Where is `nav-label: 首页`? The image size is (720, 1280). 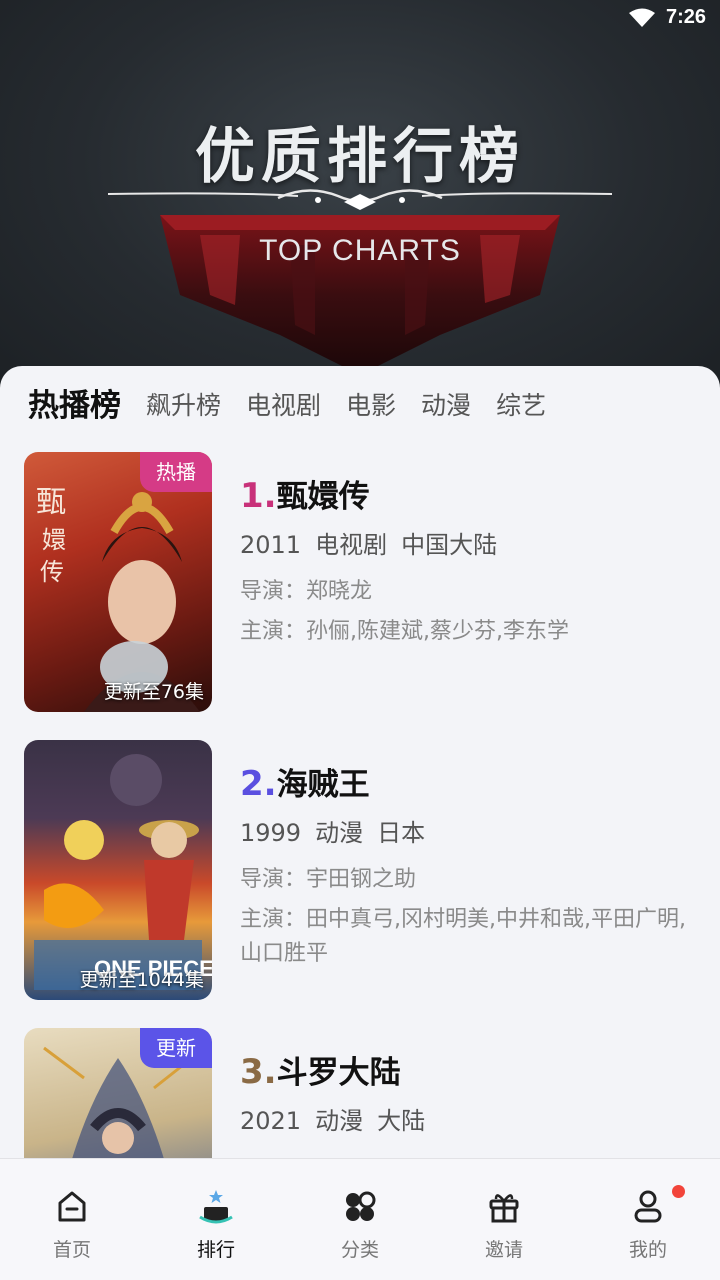 nav-label: 首页 is located at coordinates (71, 1250).